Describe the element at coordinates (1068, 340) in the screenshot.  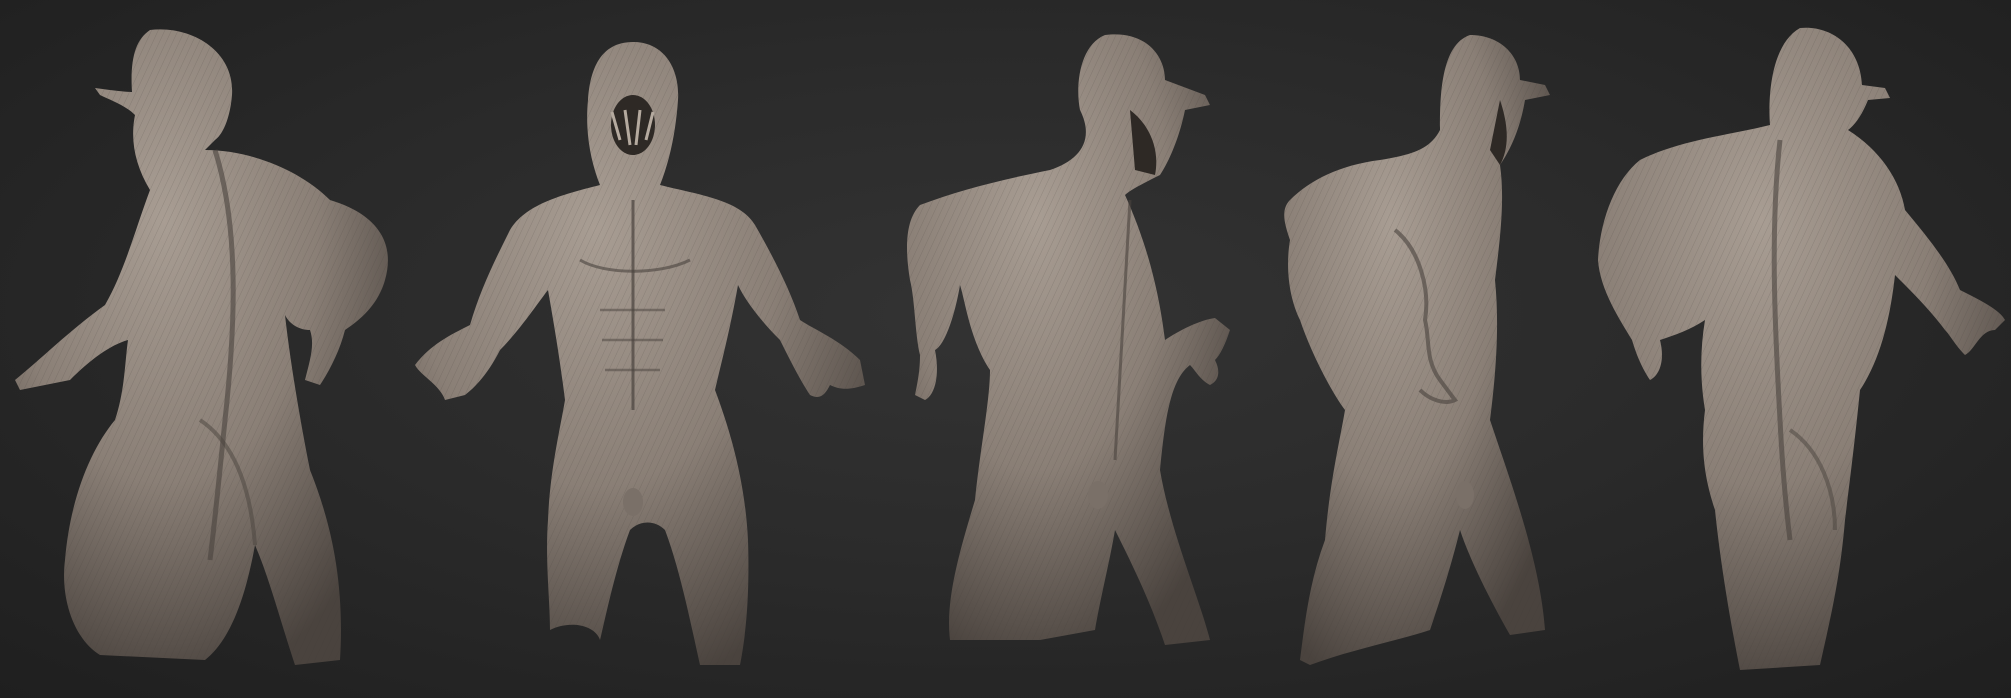
I see `sculpt-view-front-right` at that location.